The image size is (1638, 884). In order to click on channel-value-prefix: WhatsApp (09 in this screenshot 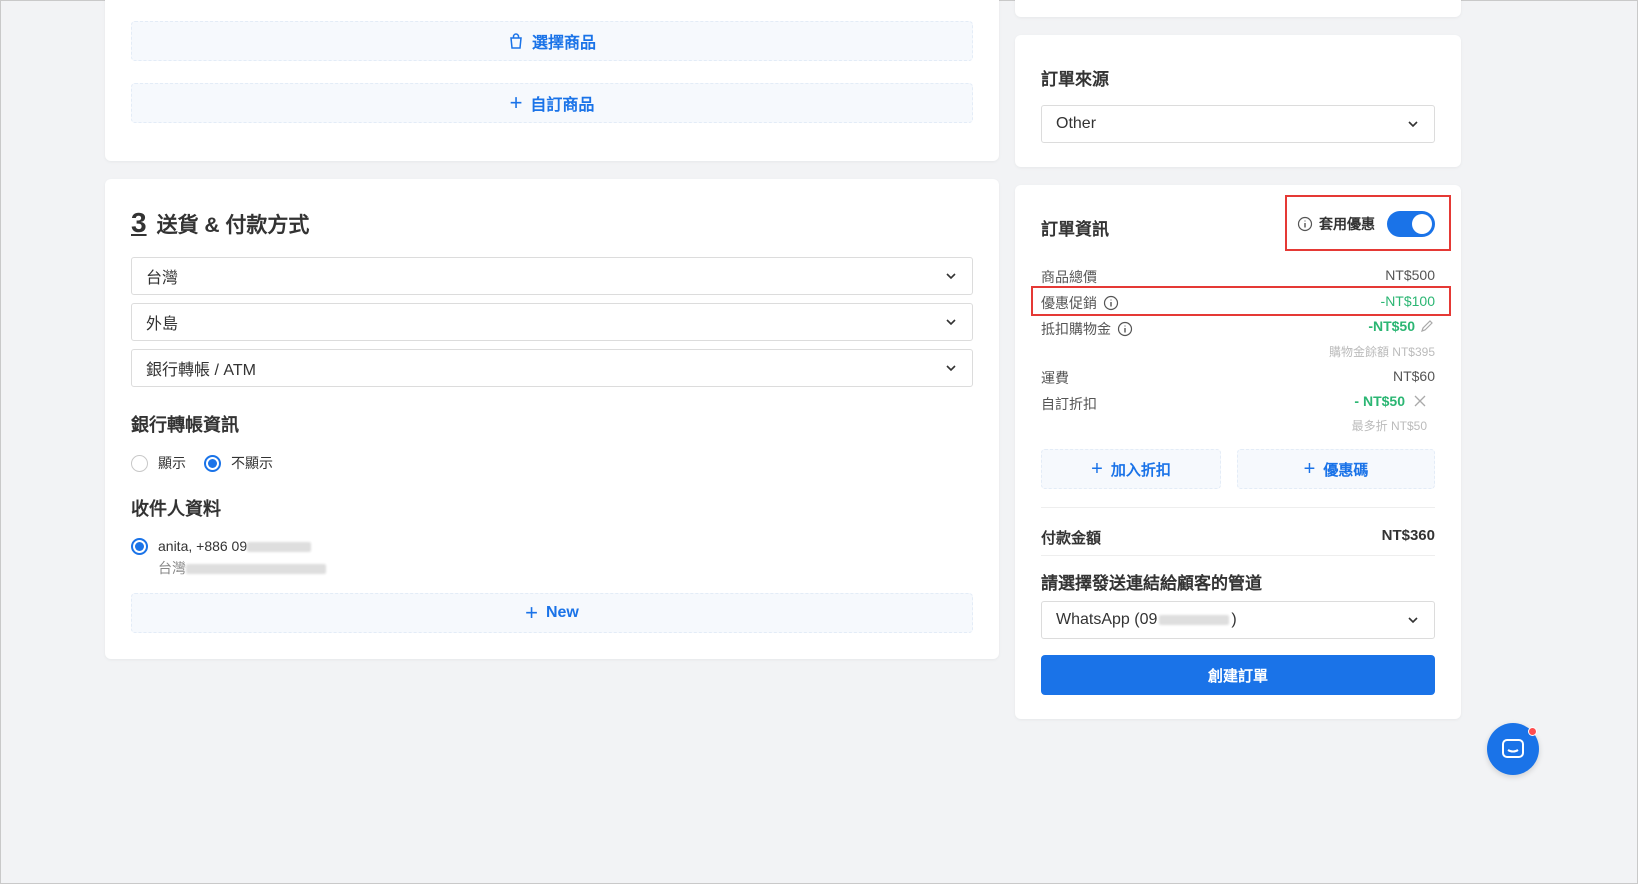, I will do `click(1107, 619)`.